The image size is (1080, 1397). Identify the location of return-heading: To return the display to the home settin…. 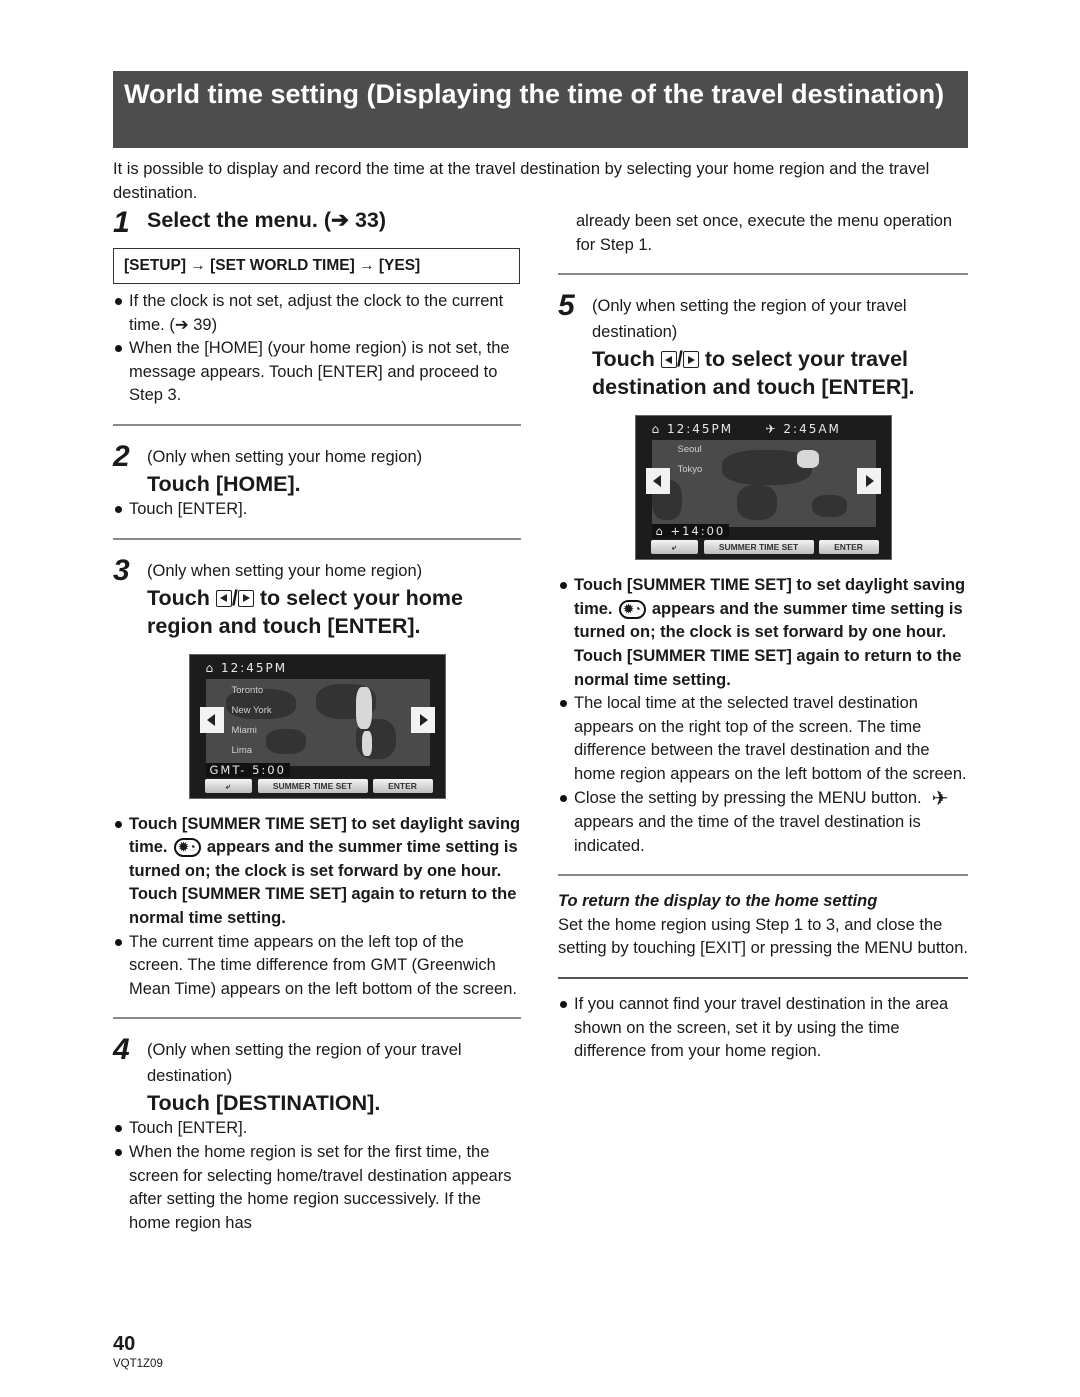
(718, 901).